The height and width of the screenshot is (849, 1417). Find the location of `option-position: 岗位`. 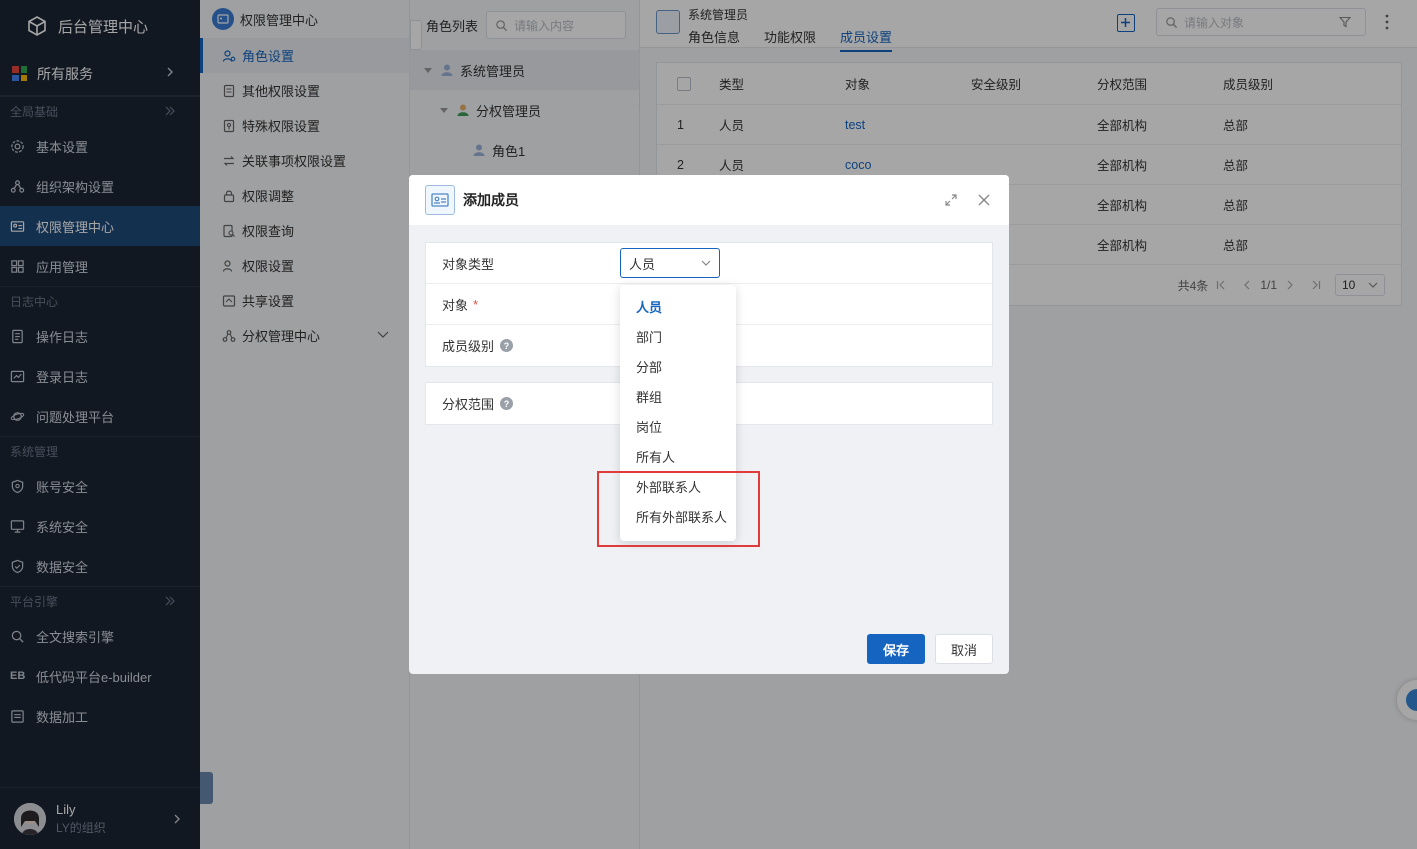

option-position: 岗位 is located at coordinates (678, 426).